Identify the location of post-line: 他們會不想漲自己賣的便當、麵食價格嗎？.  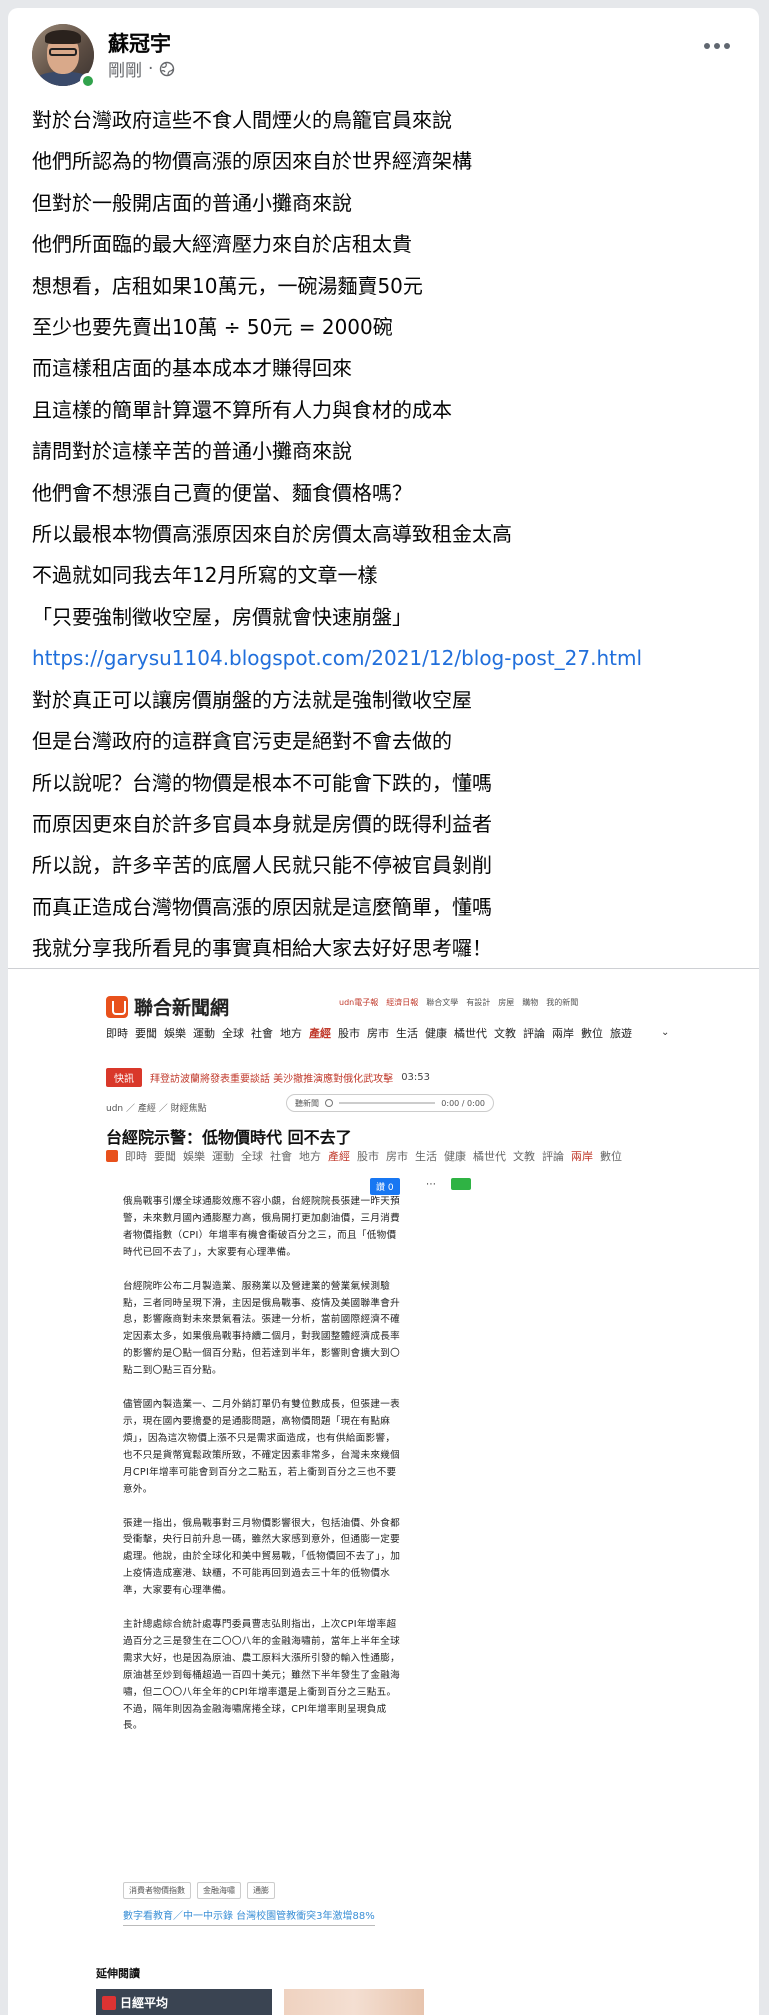
(222, 492).